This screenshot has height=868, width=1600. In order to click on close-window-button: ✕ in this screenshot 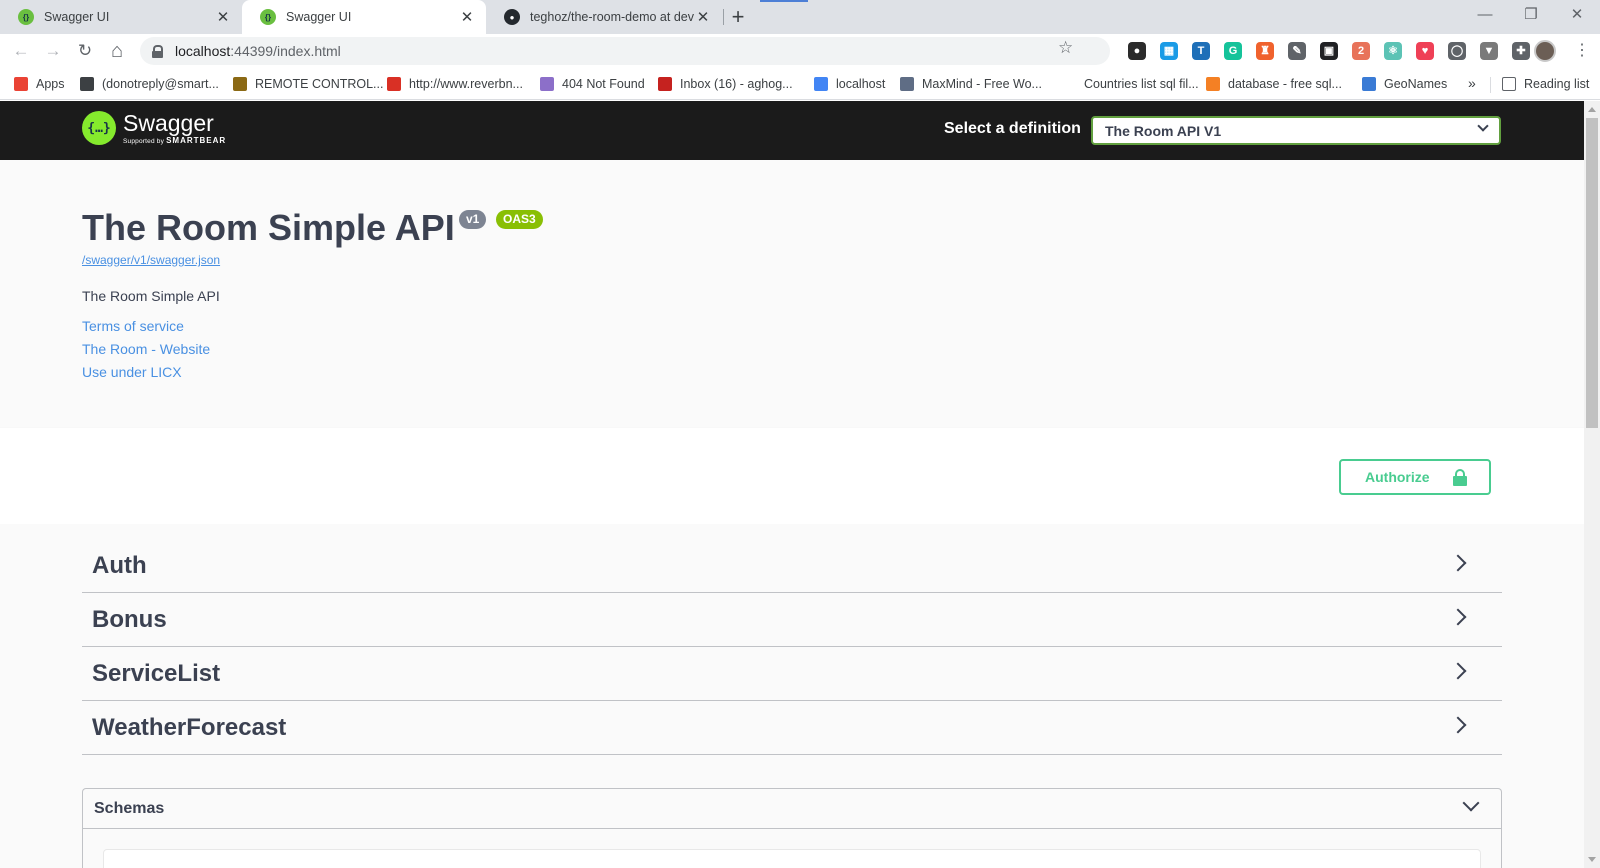, I will do `click(1577, 15)`.